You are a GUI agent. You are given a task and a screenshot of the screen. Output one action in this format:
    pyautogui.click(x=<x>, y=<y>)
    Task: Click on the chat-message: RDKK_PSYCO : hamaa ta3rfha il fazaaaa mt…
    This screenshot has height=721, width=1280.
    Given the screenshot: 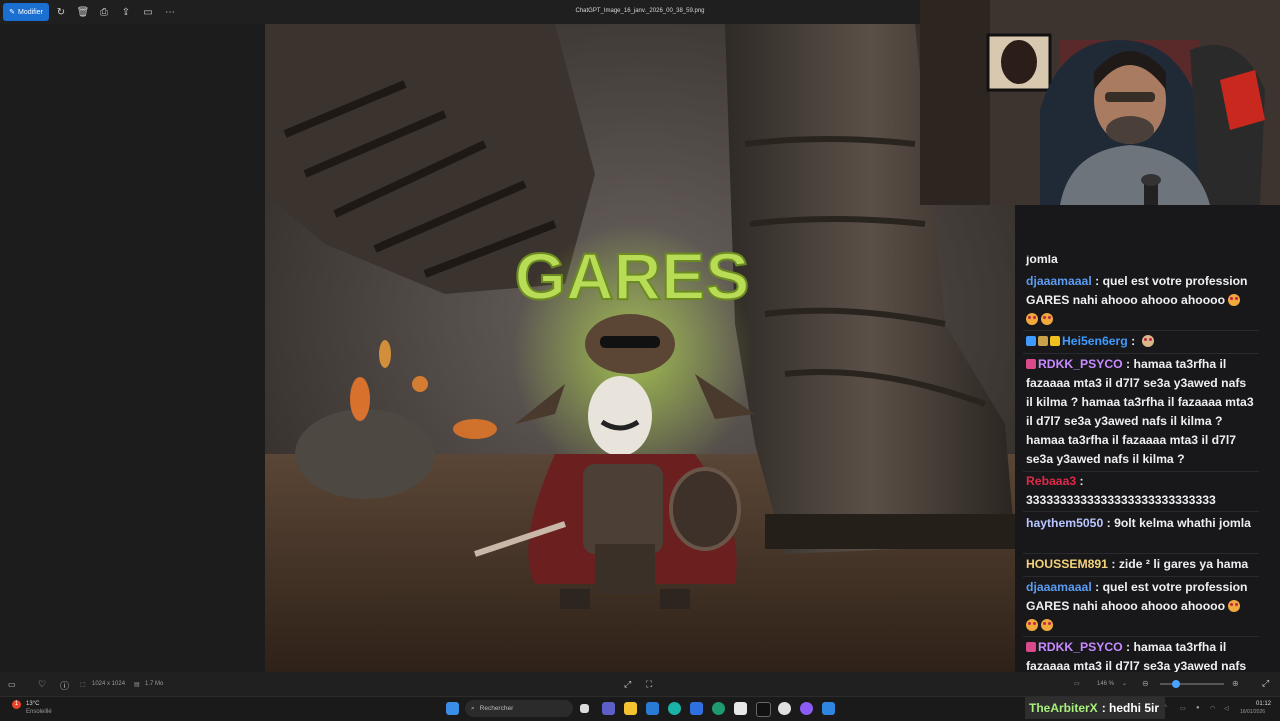 What is the action you would take?
    pyautogui.click(x=1140, y=411)
    